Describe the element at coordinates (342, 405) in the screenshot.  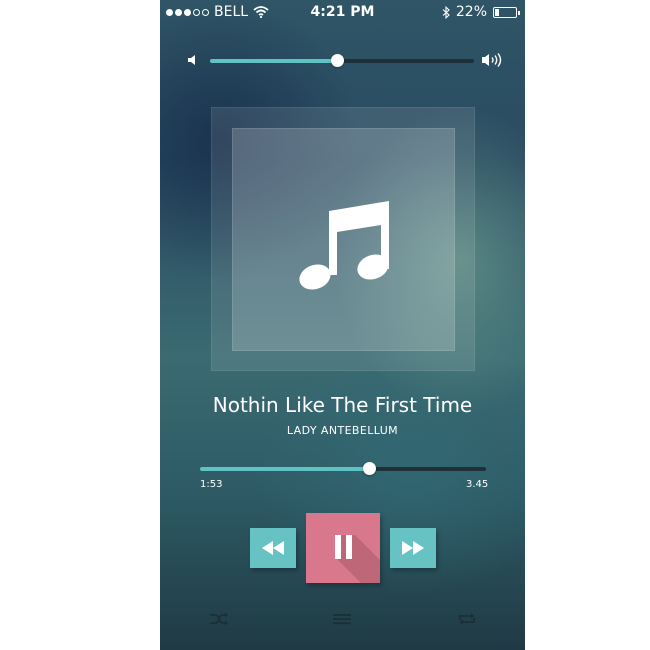
I see `song-title: Nothin Like The First Time` at that location.